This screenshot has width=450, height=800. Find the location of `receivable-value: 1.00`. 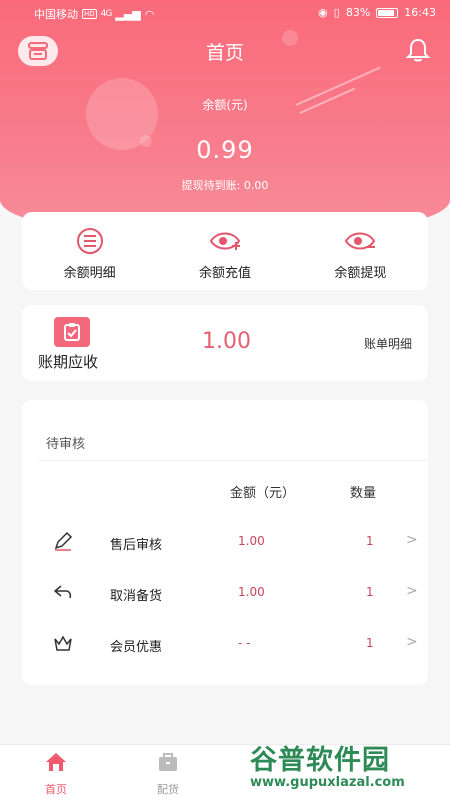

receivable-value: 1.00 is located at coordinates (226, 341).